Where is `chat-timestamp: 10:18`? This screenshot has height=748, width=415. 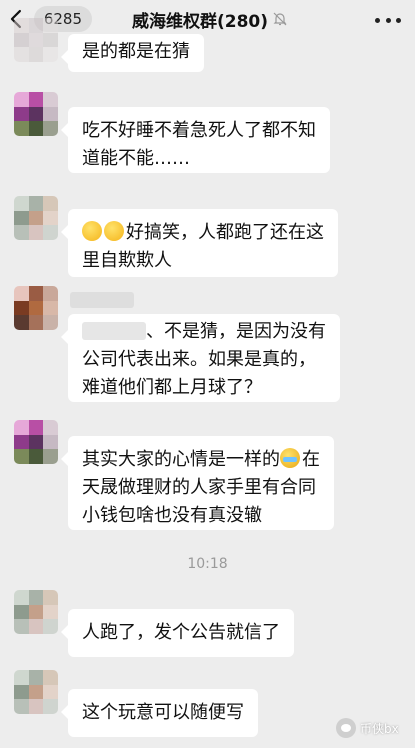
chat-timestamp: 10:18 is located at coordinates (207, 564).